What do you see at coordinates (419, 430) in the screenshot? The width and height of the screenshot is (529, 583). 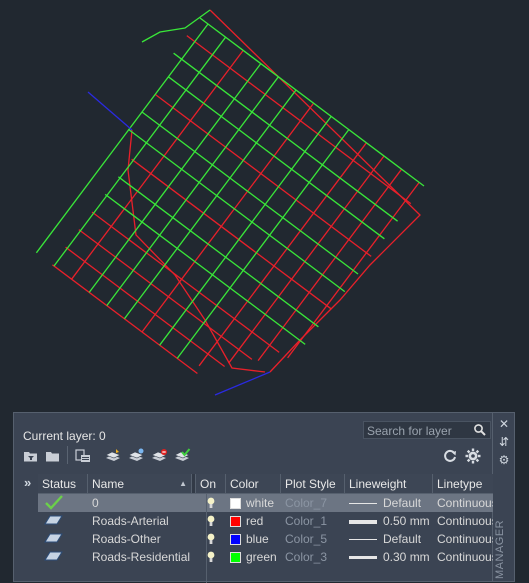 I see `search-input` at bounding box center [419, 430].